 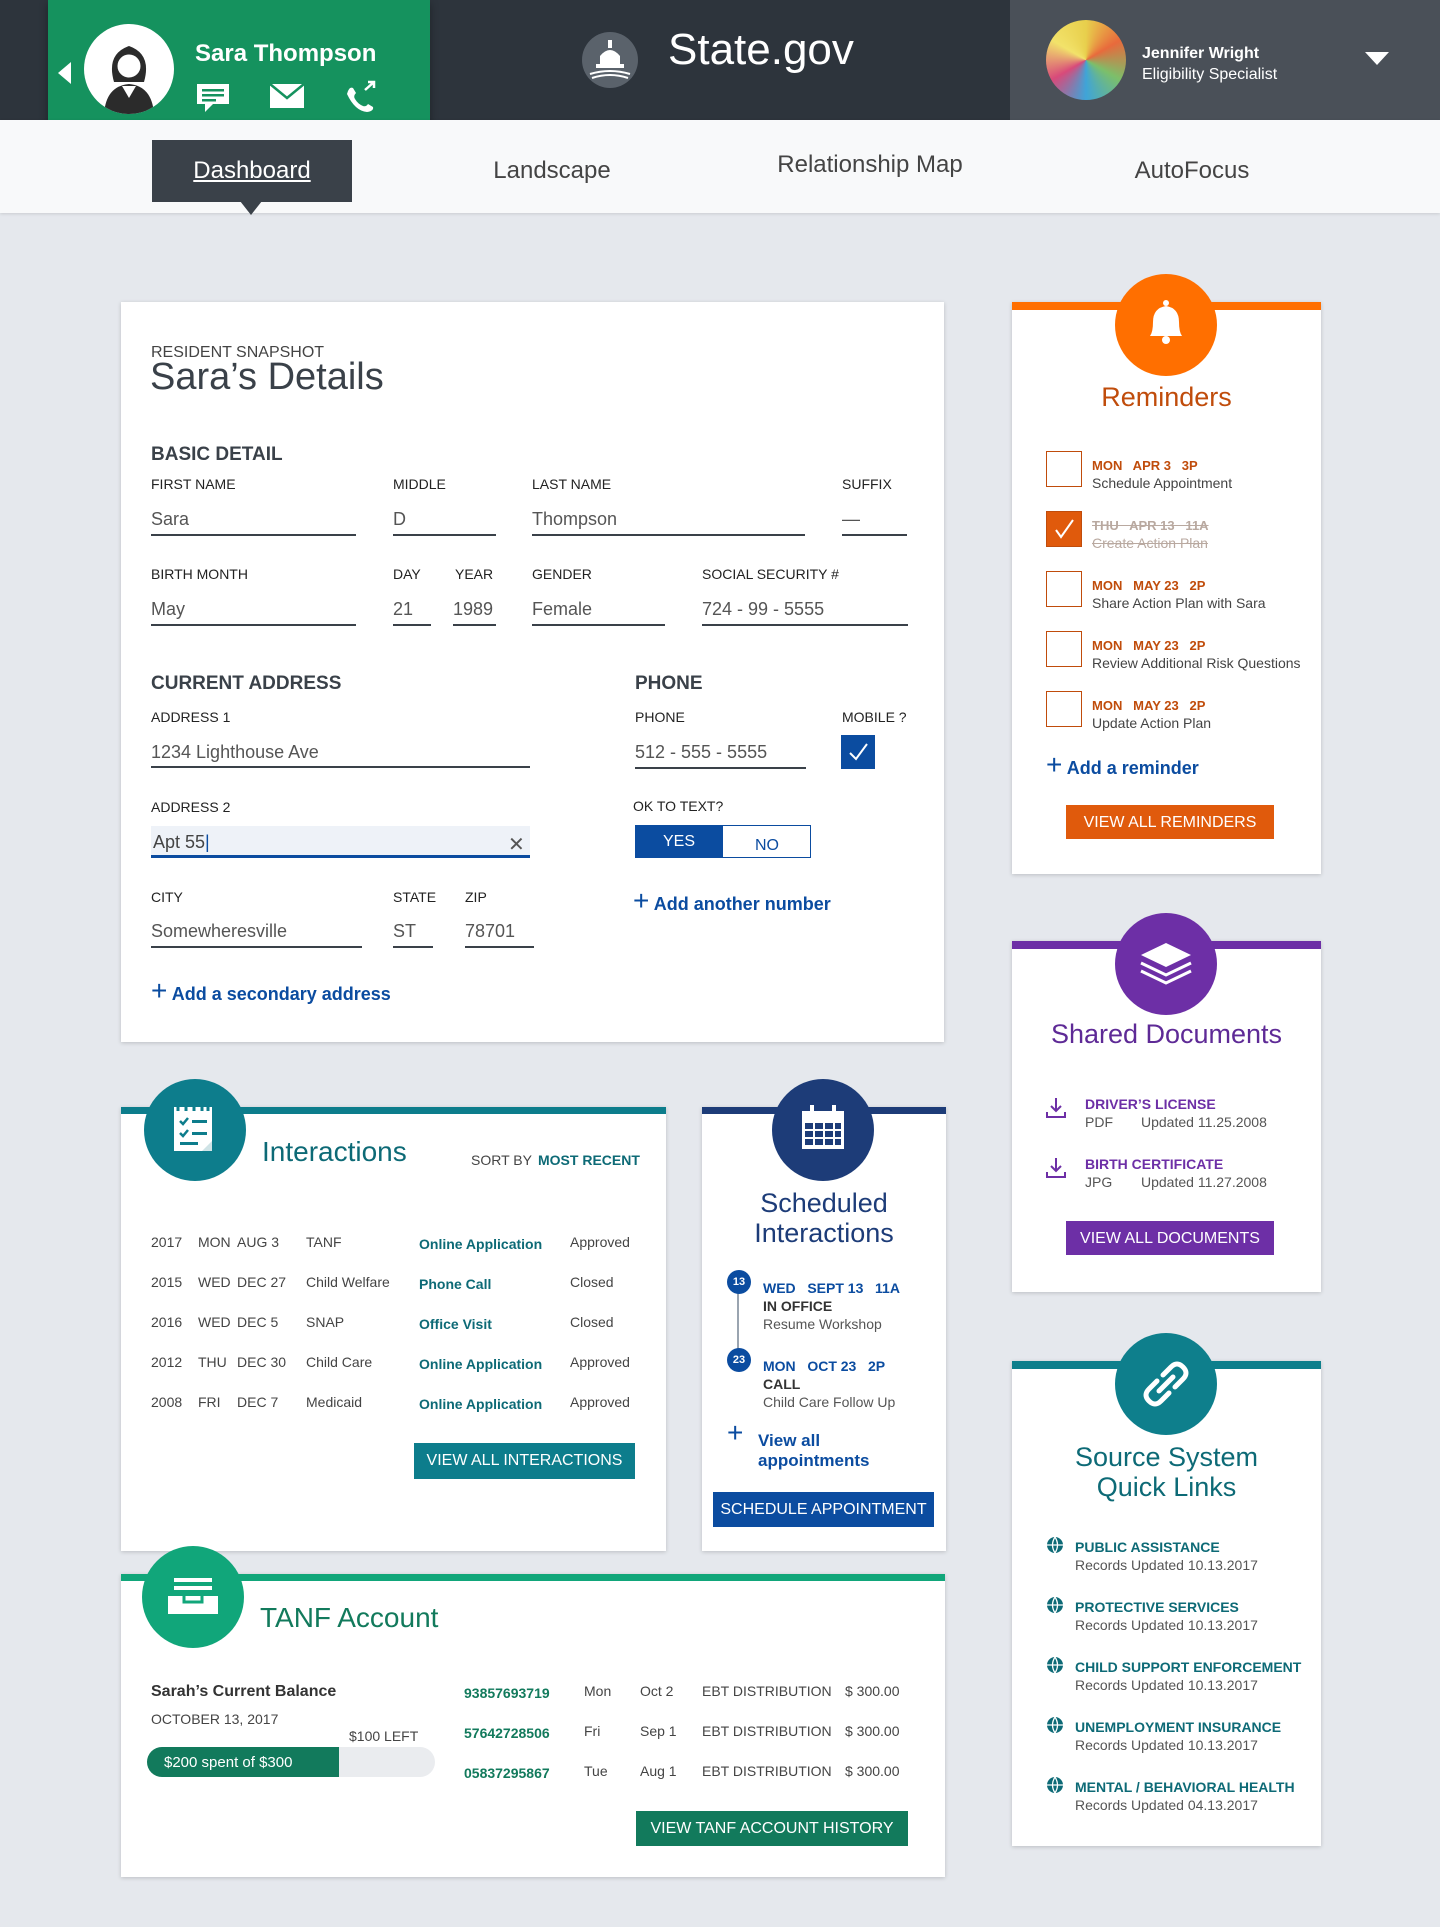 I want to click on document-name-link: DRIVER’S LICENSE, so click(x=1150, y=1104).